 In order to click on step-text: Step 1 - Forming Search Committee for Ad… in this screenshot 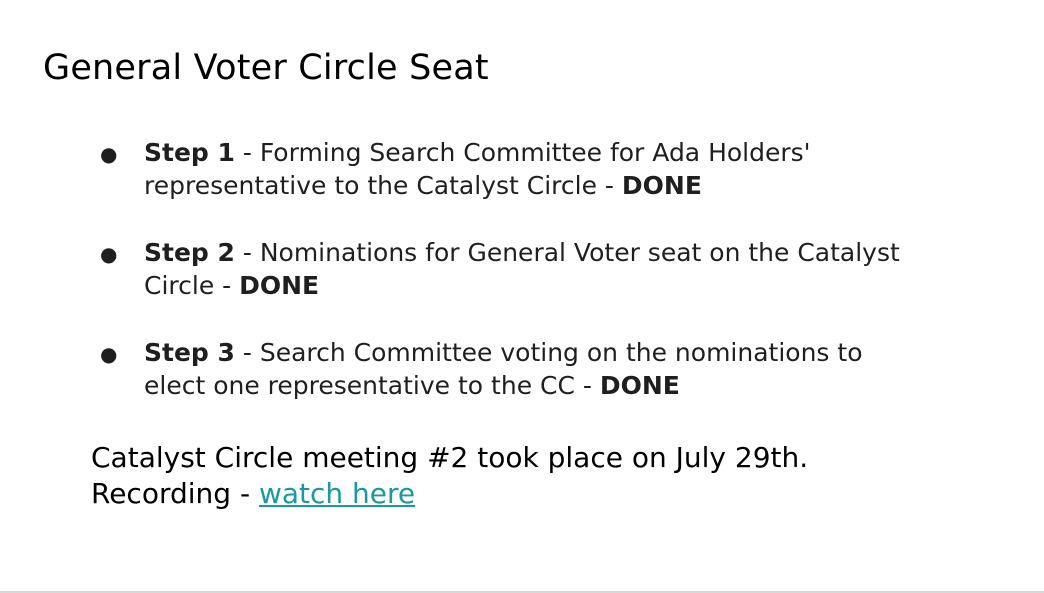, I will do `click(529, 169)`.